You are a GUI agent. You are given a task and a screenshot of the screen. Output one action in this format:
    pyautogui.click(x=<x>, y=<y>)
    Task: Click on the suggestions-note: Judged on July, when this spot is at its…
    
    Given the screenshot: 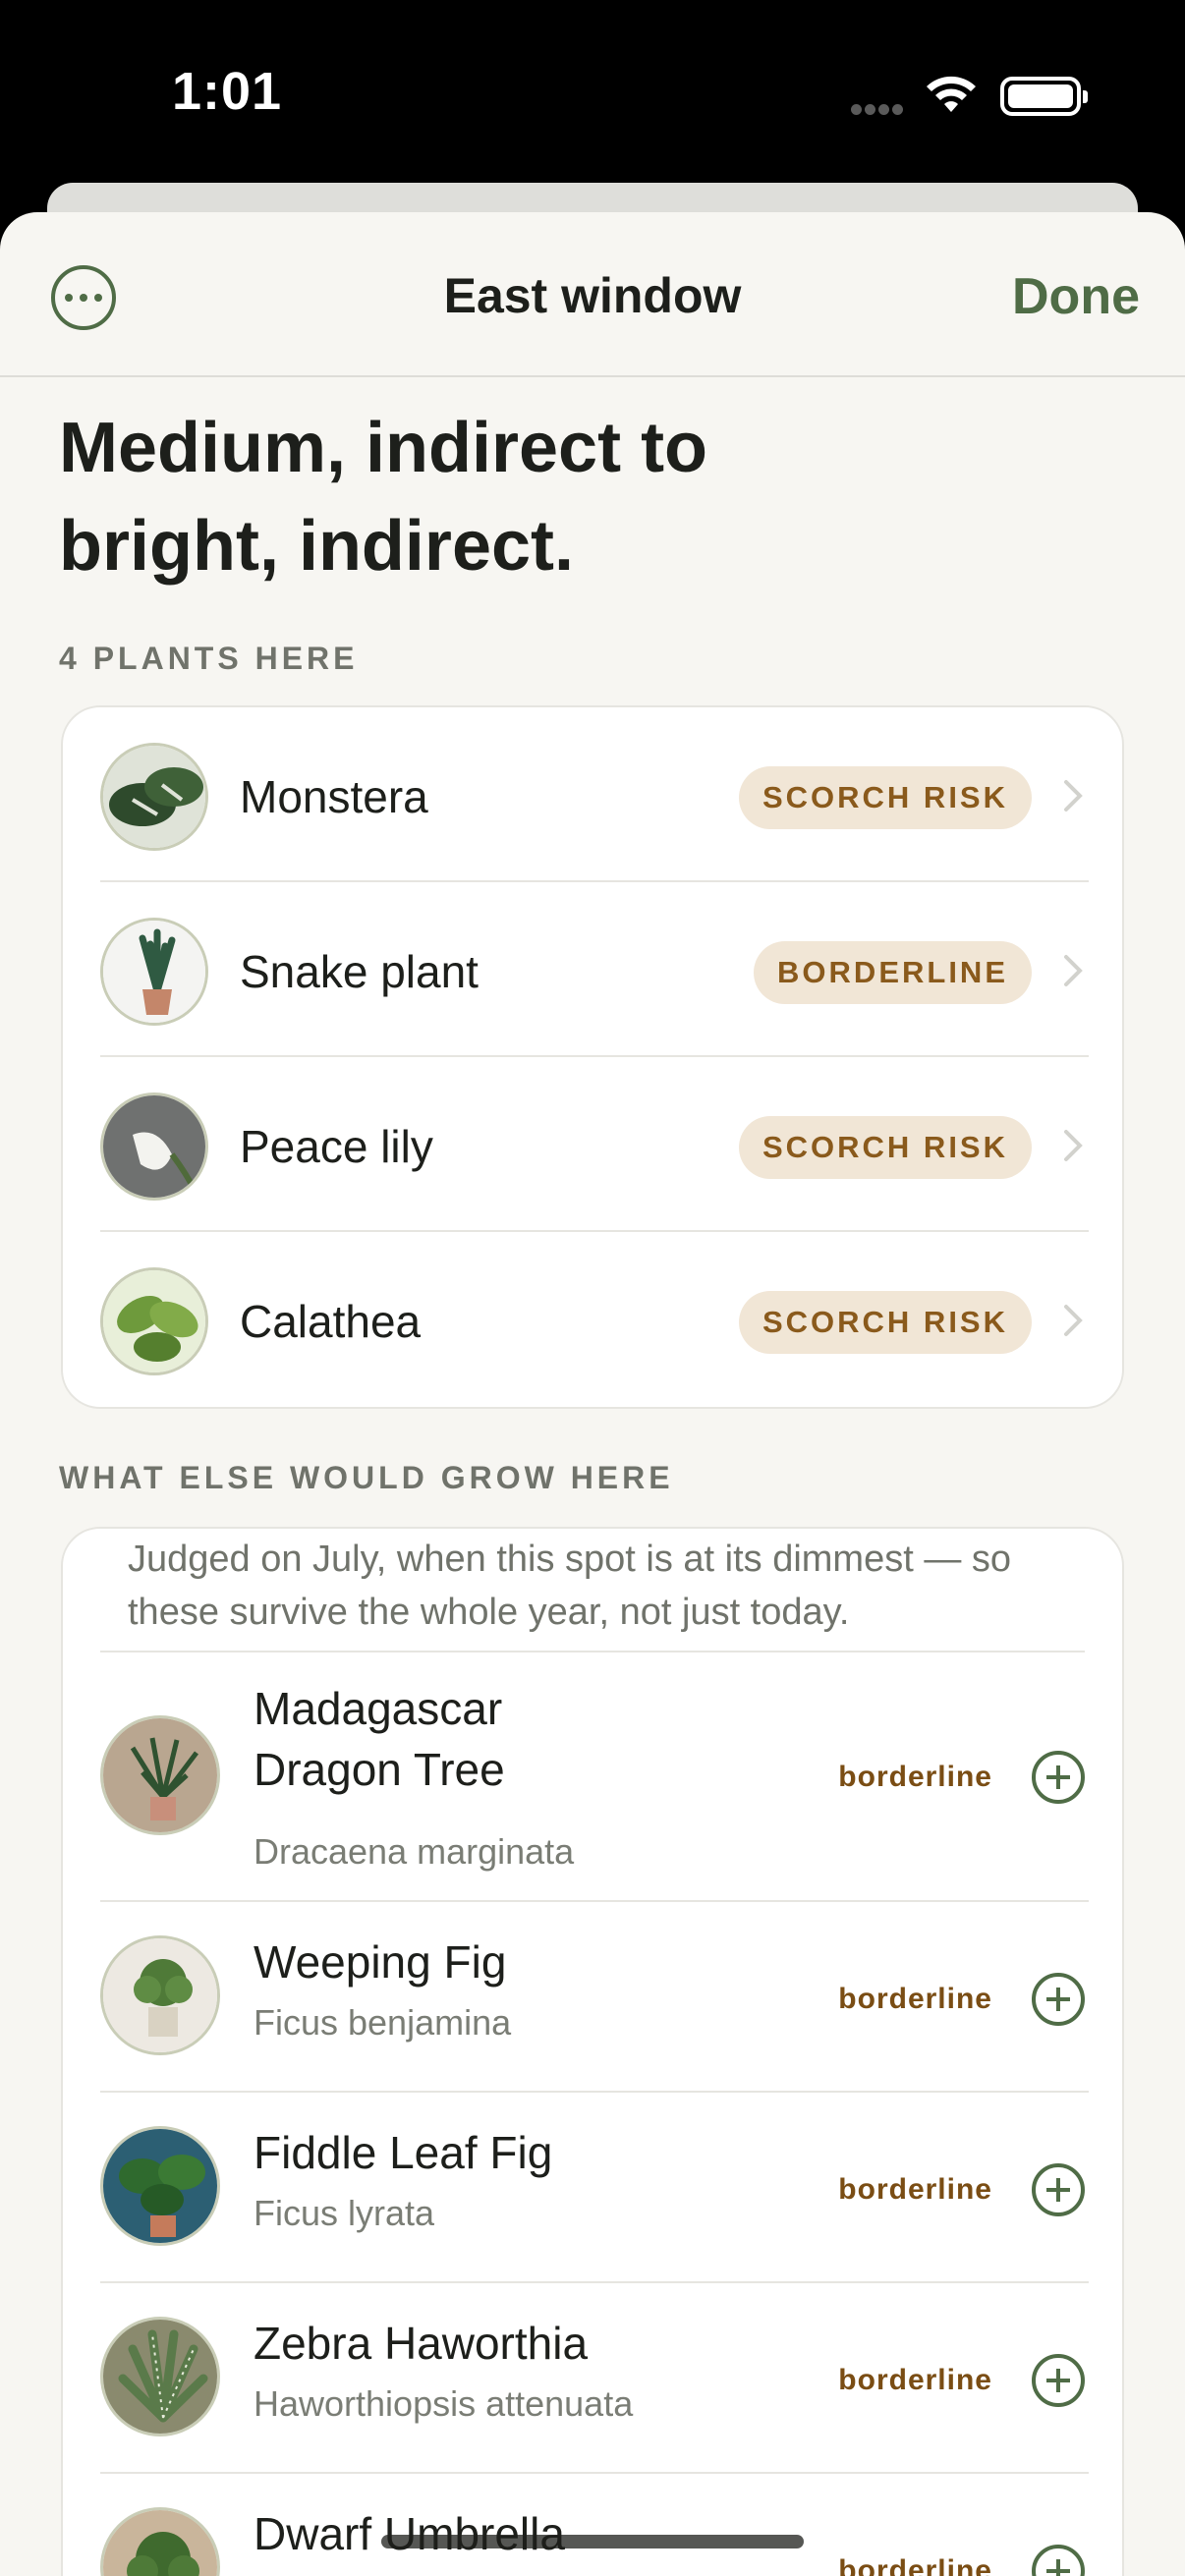 What is the action you would take?
    pyautogui.click(x=570, y=1586)
    